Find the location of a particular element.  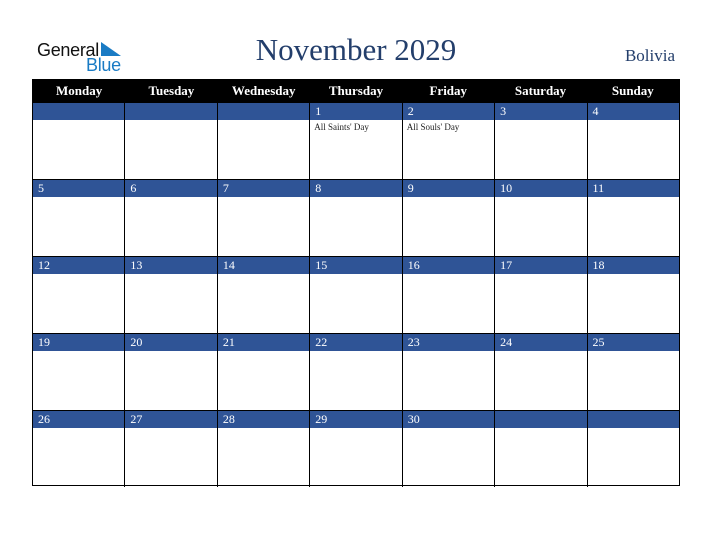

day-number: 7 is located at coordinates (263, 188).